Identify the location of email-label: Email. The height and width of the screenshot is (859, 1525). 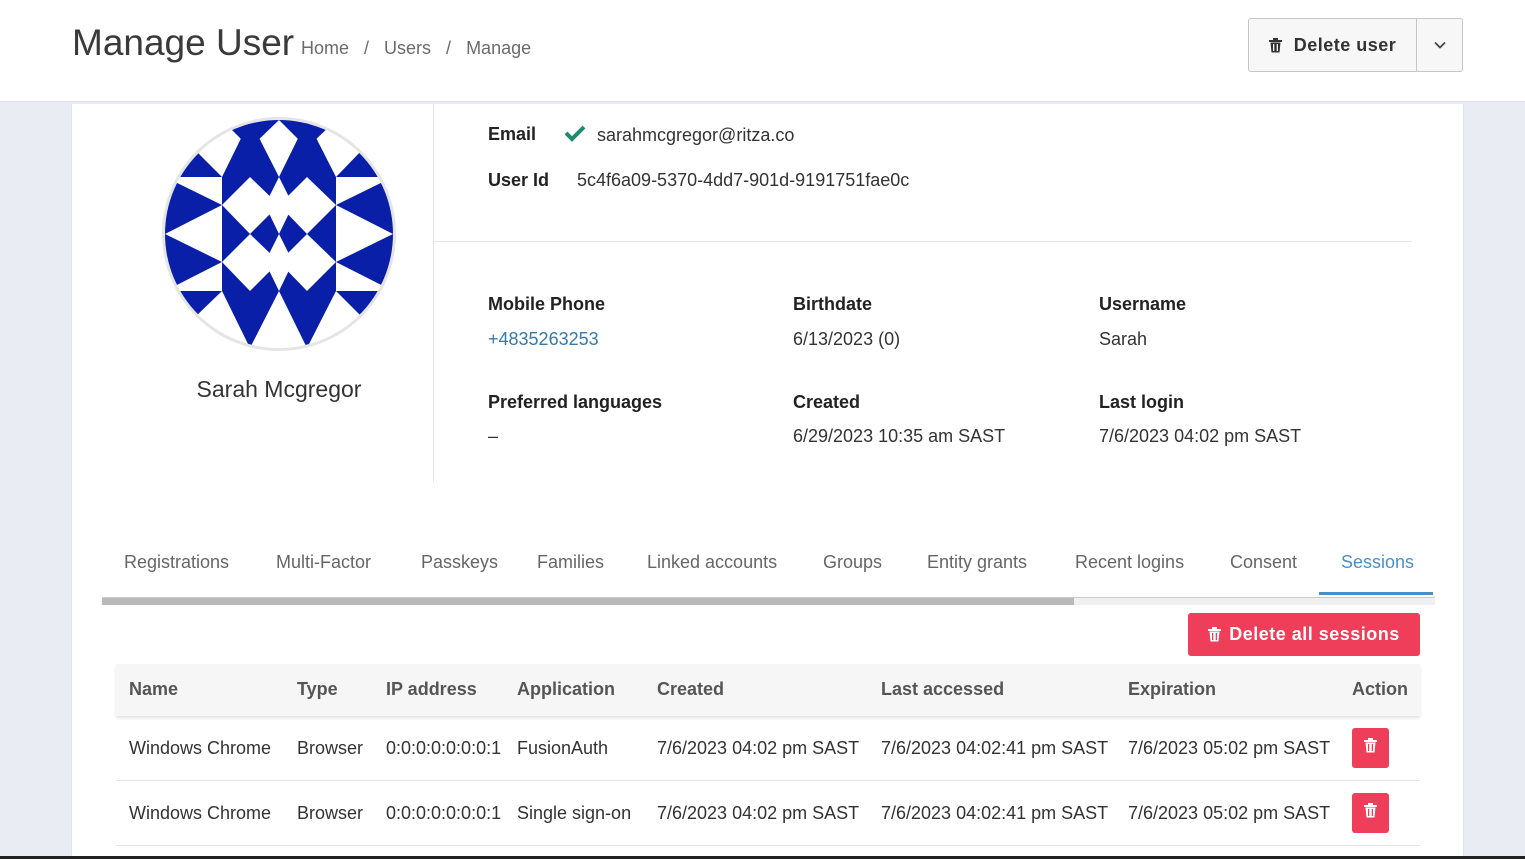
(512, 134).